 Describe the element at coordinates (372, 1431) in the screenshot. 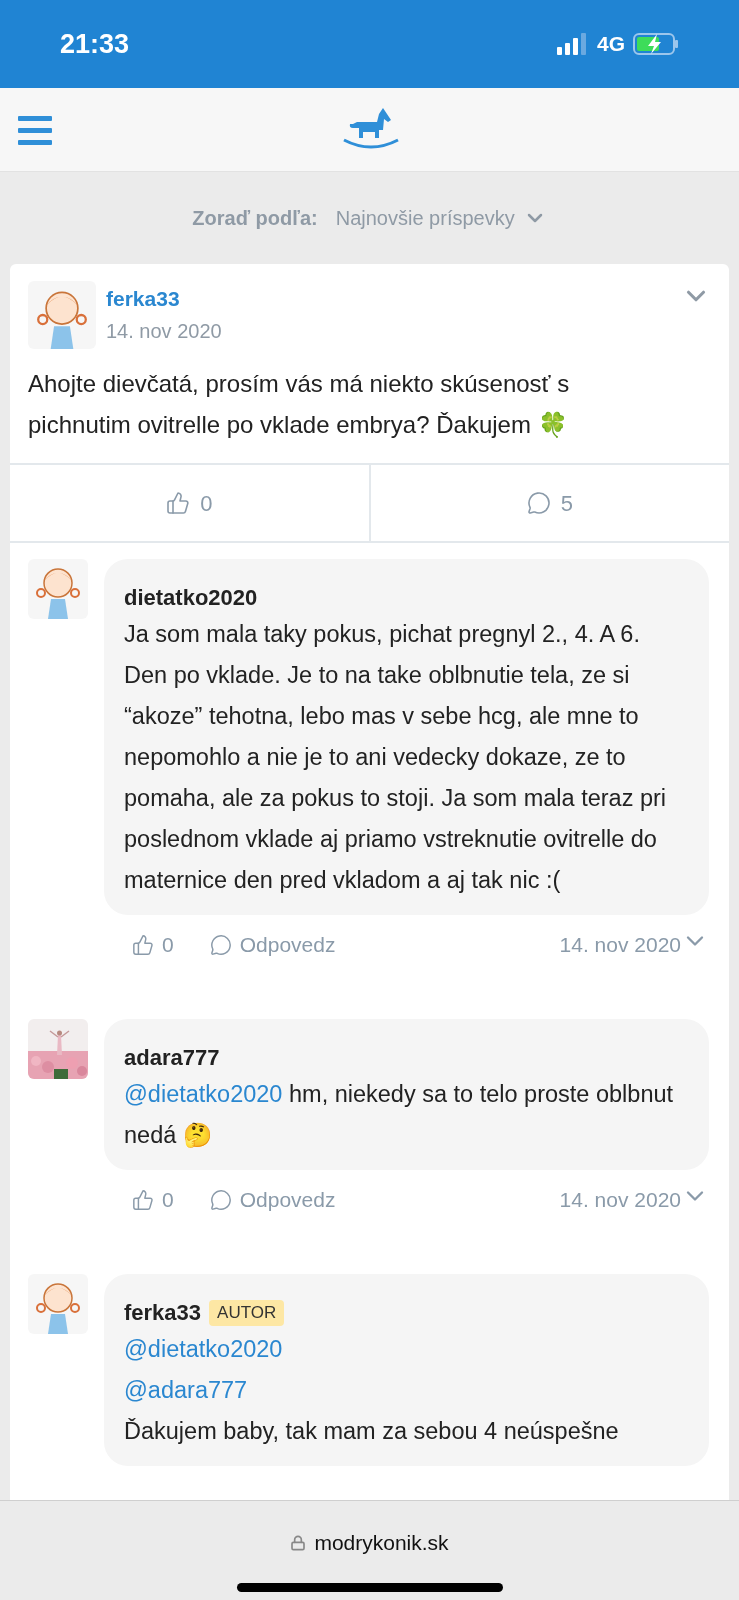

I see `comment-text: Ďakujem baby, tak mam za sebou 4 neúspešne` at that location.